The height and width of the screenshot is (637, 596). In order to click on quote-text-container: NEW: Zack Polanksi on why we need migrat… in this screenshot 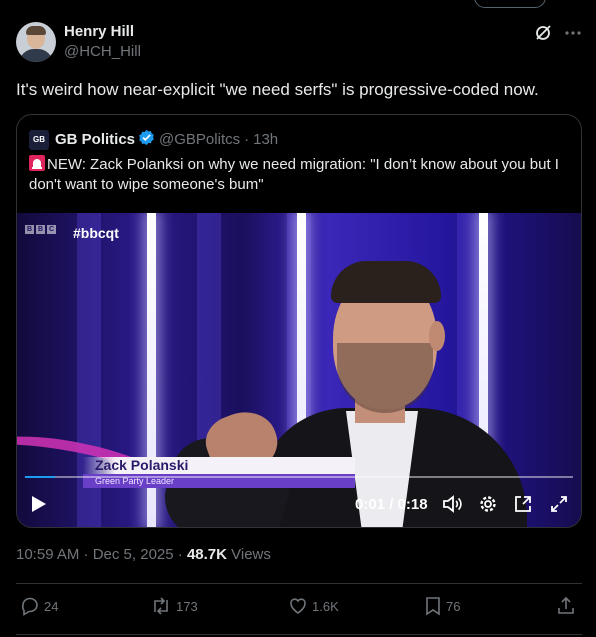, I will do `click(302, 175)`.